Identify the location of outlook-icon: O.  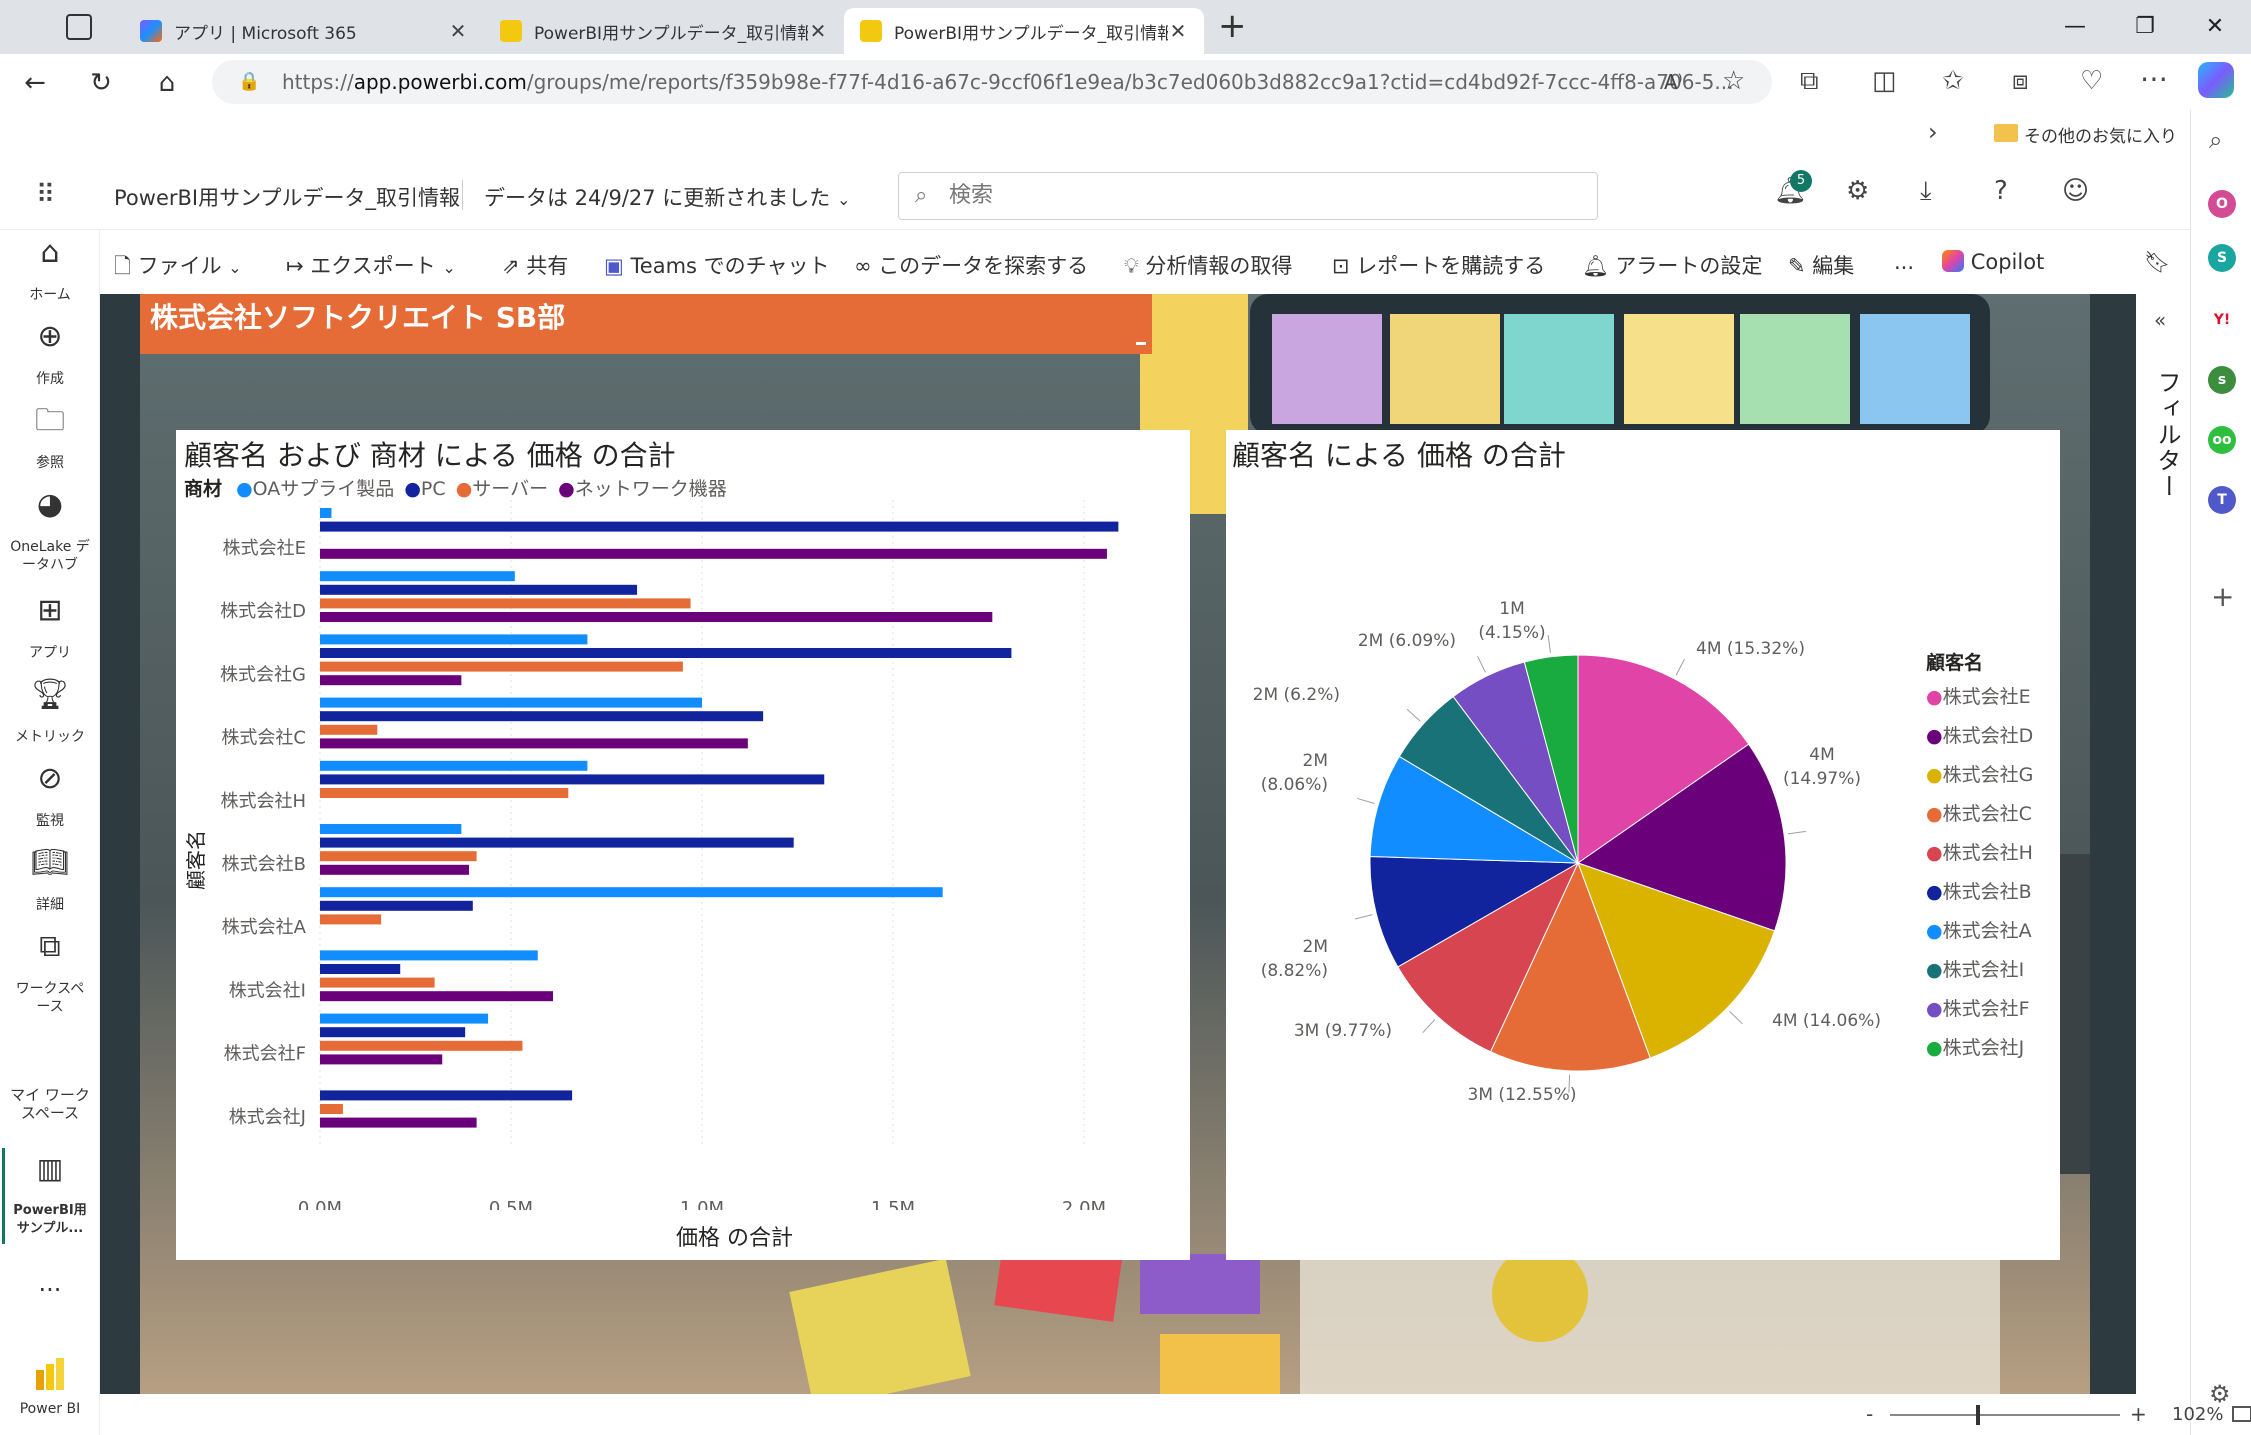
(2222, 204).